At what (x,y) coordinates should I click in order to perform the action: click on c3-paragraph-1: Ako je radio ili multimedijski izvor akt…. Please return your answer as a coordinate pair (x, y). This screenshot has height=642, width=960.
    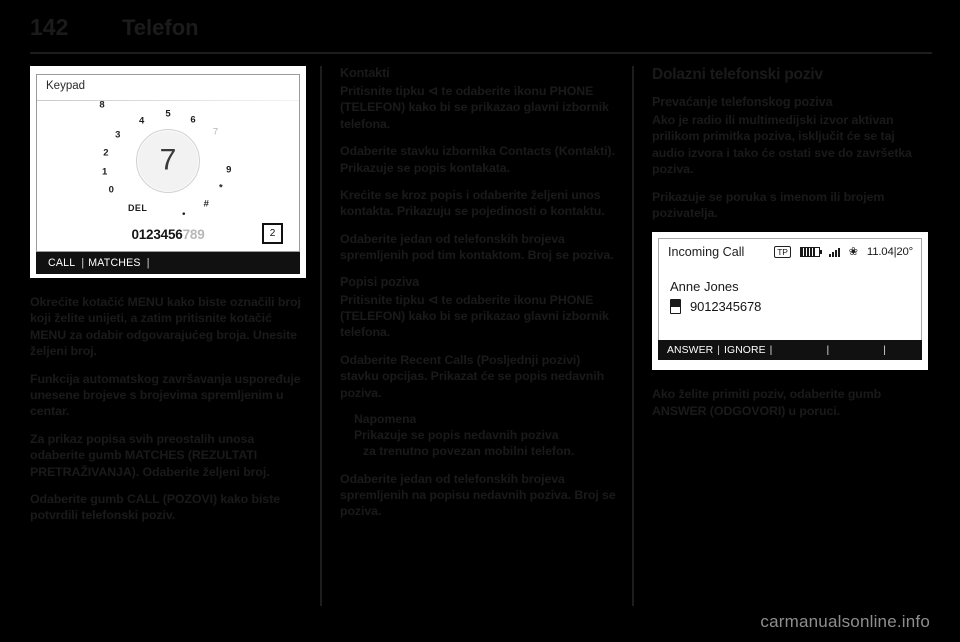
    Looking at the image, I should click on (782, 145).